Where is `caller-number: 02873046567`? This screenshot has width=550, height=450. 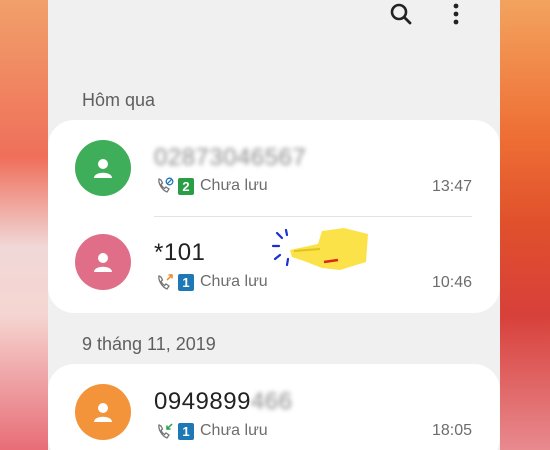 caller-number: 02873046567 is located at coordinates (230, 157).